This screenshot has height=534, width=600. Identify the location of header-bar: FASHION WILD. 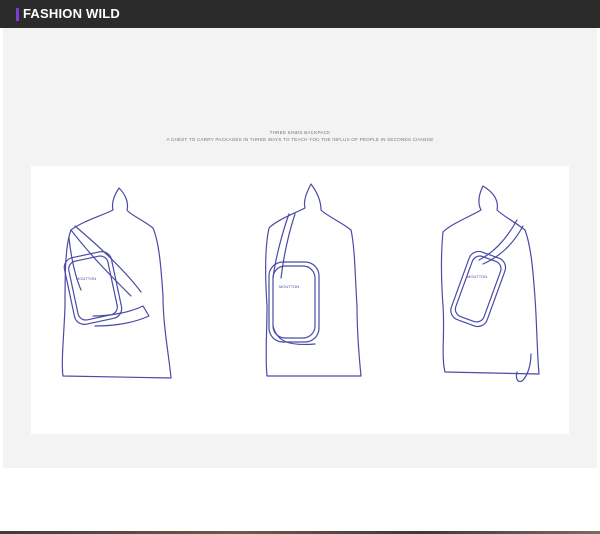
(300, 14).